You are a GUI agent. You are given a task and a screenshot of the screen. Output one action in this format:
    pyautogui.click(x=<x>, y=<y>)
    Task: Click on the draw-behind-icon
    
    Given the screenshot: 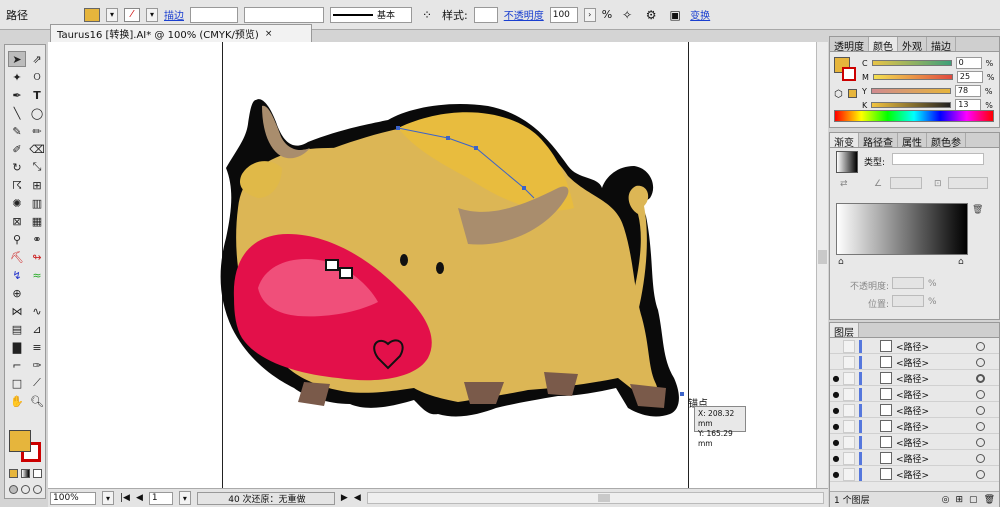 What is the action you would take?
    pyautogui.click(x=25, y=489)
    